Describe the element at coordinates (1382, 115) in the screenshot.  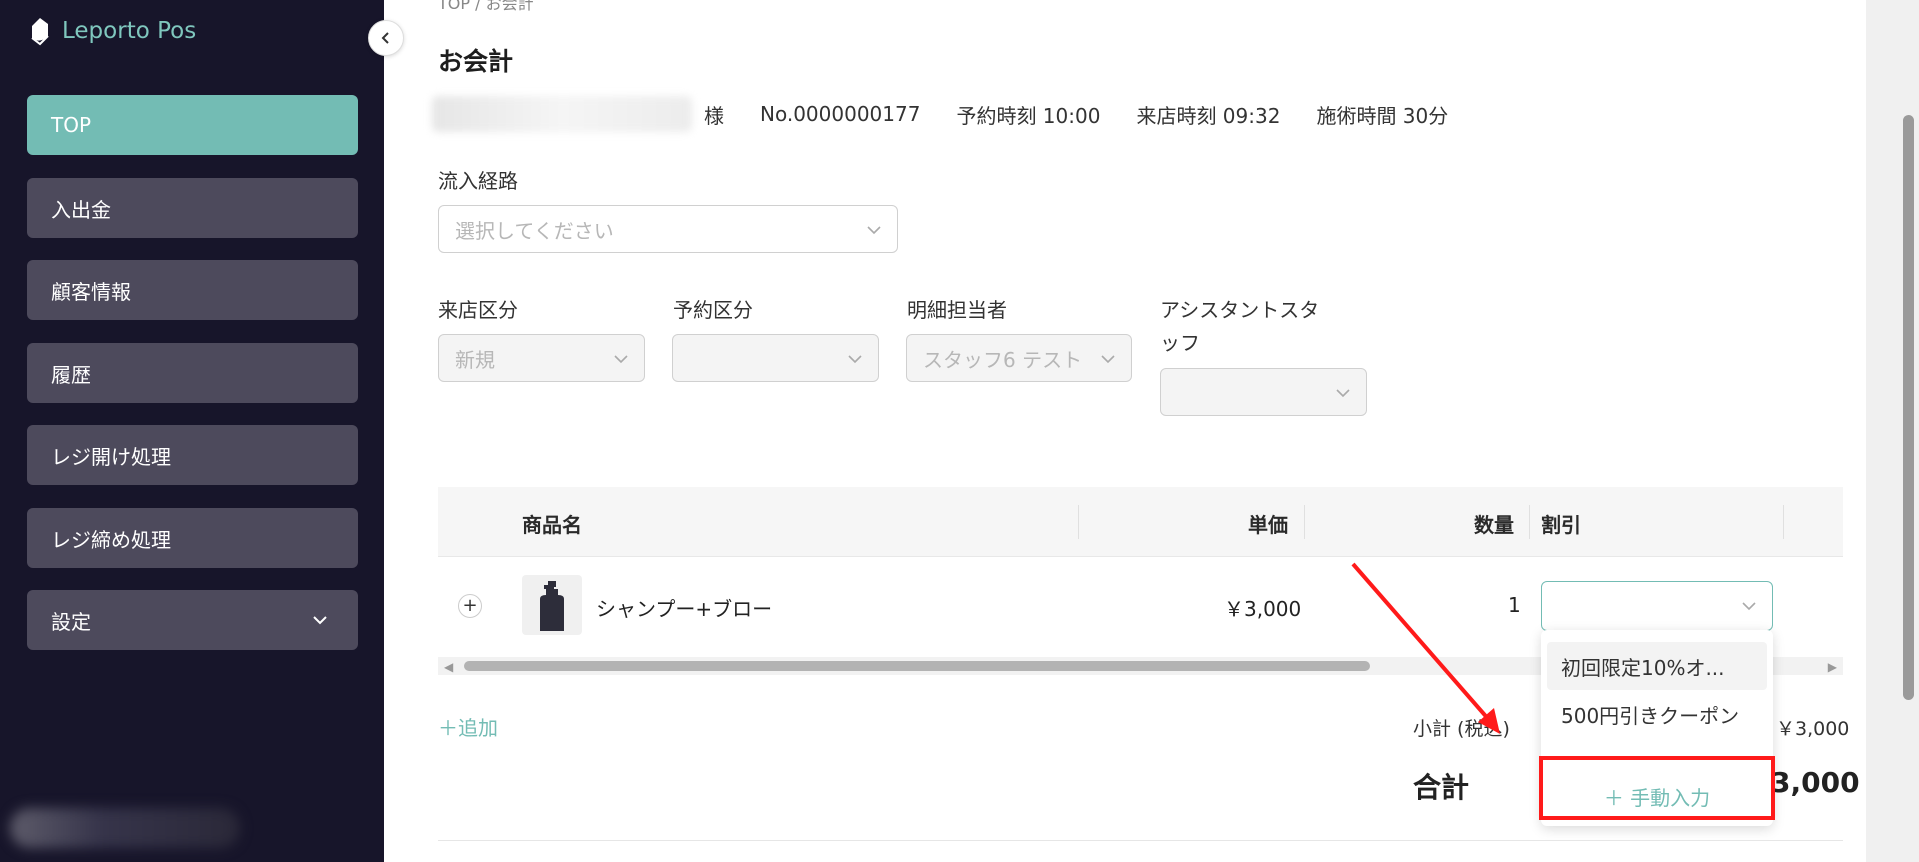
I see `treatment-duration: 施術時間 30分` at that location.